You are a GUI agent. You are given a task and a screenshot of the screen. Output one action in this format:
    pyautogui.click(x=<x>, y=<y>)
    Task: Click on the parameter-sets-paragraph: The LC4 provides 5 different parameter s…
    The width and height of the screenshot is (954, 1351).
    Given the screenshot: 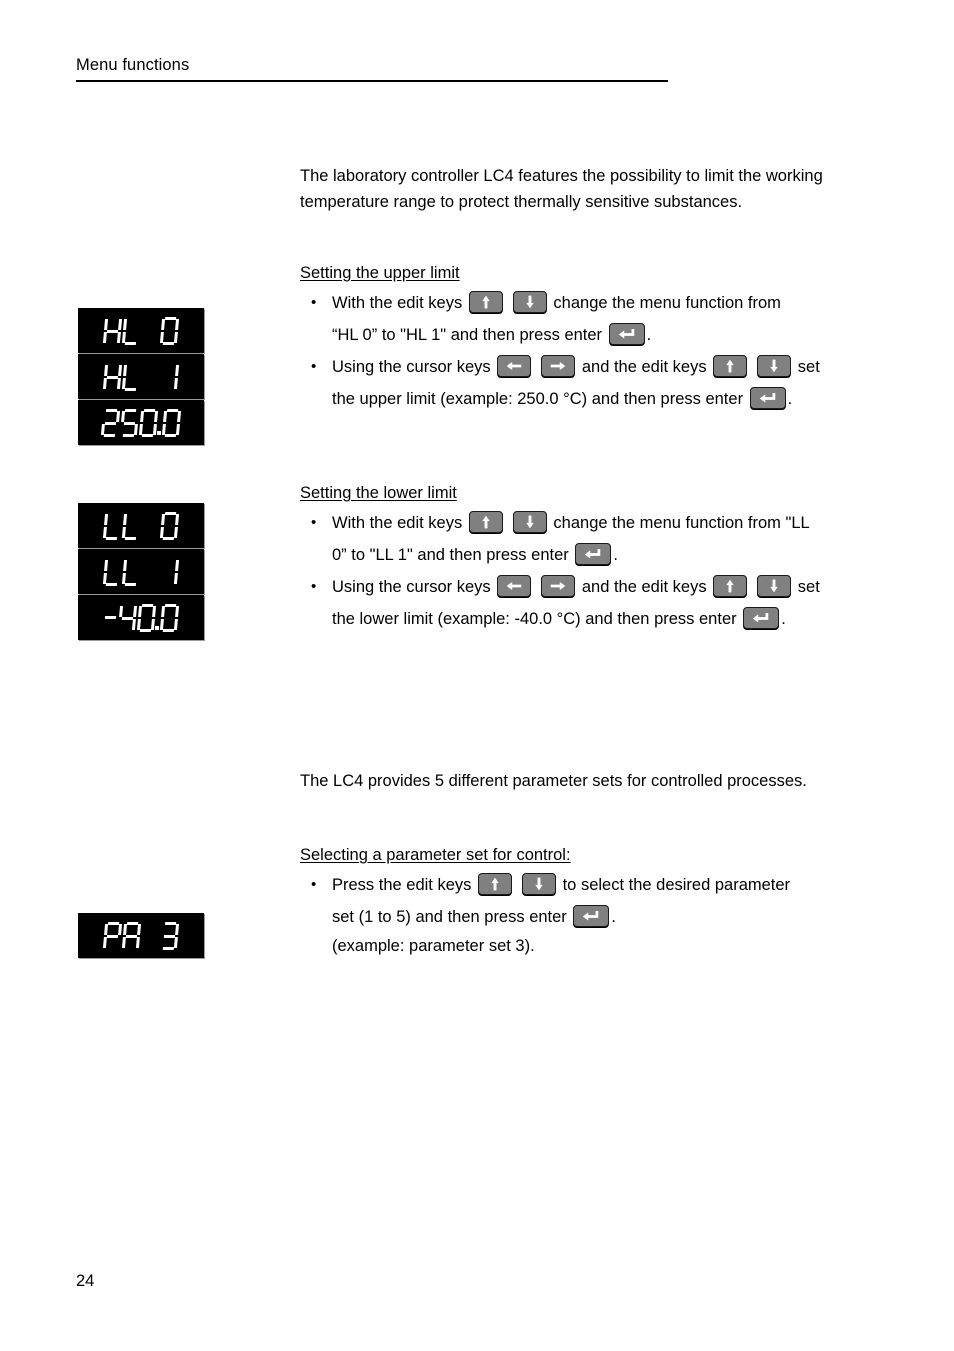 What is the action you would take?
    pyautogui.click(x=553, y=781)
    